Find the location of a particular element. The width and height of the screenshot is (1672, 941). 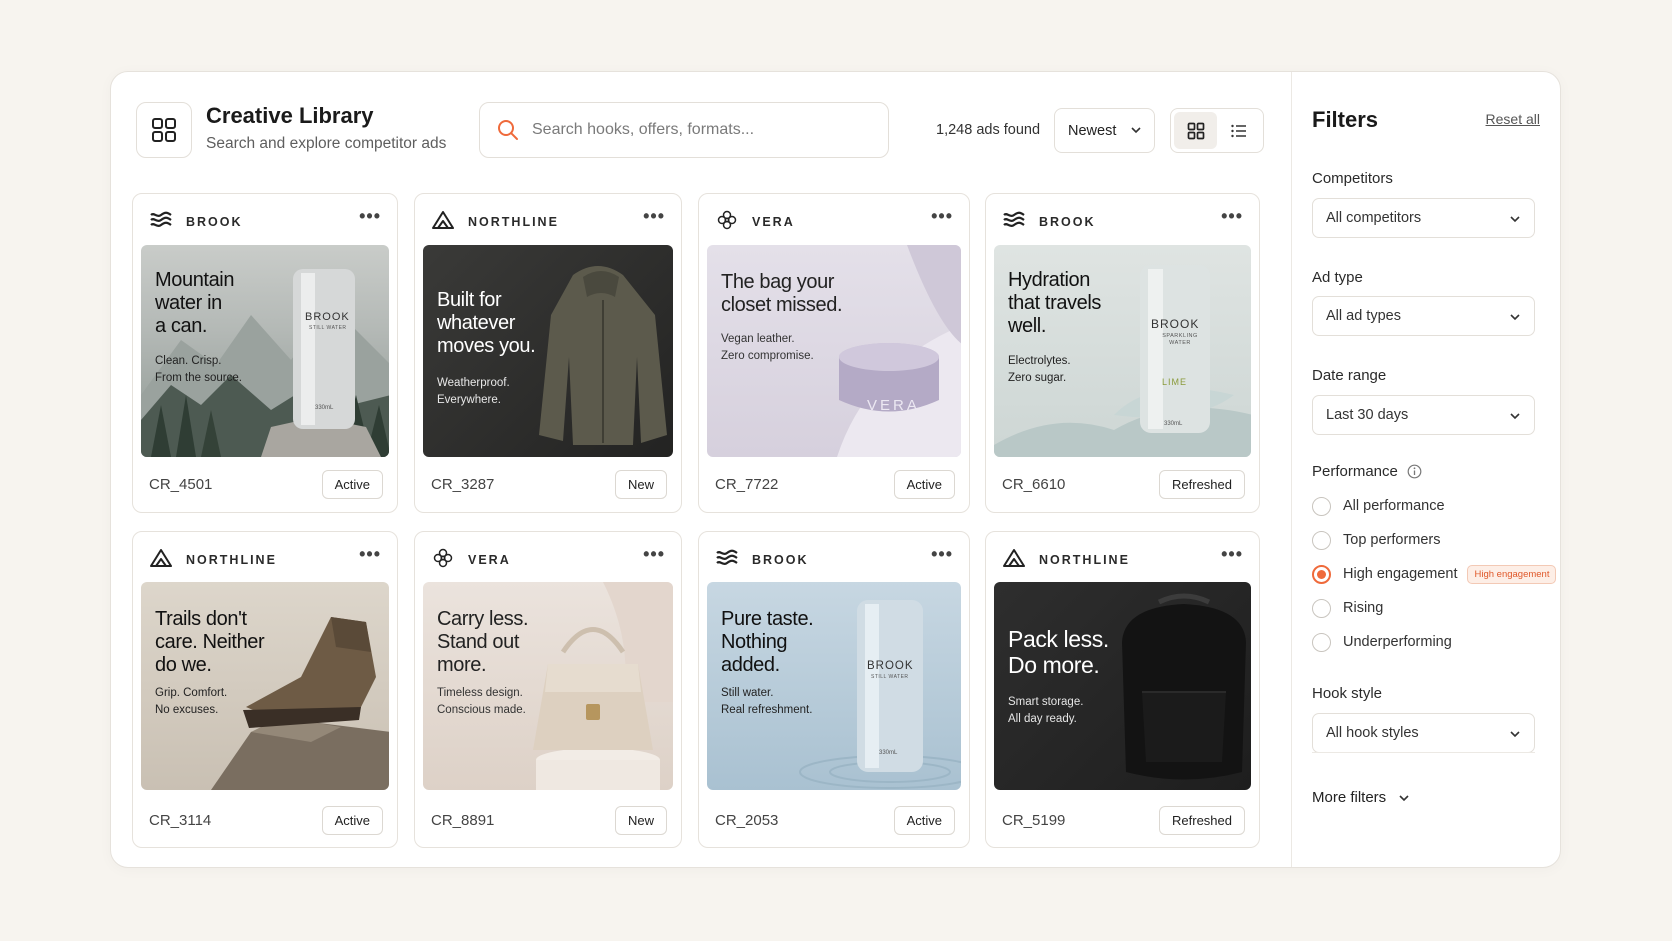

reset-all-link: Reset all is located at coordinates (1513, 119).